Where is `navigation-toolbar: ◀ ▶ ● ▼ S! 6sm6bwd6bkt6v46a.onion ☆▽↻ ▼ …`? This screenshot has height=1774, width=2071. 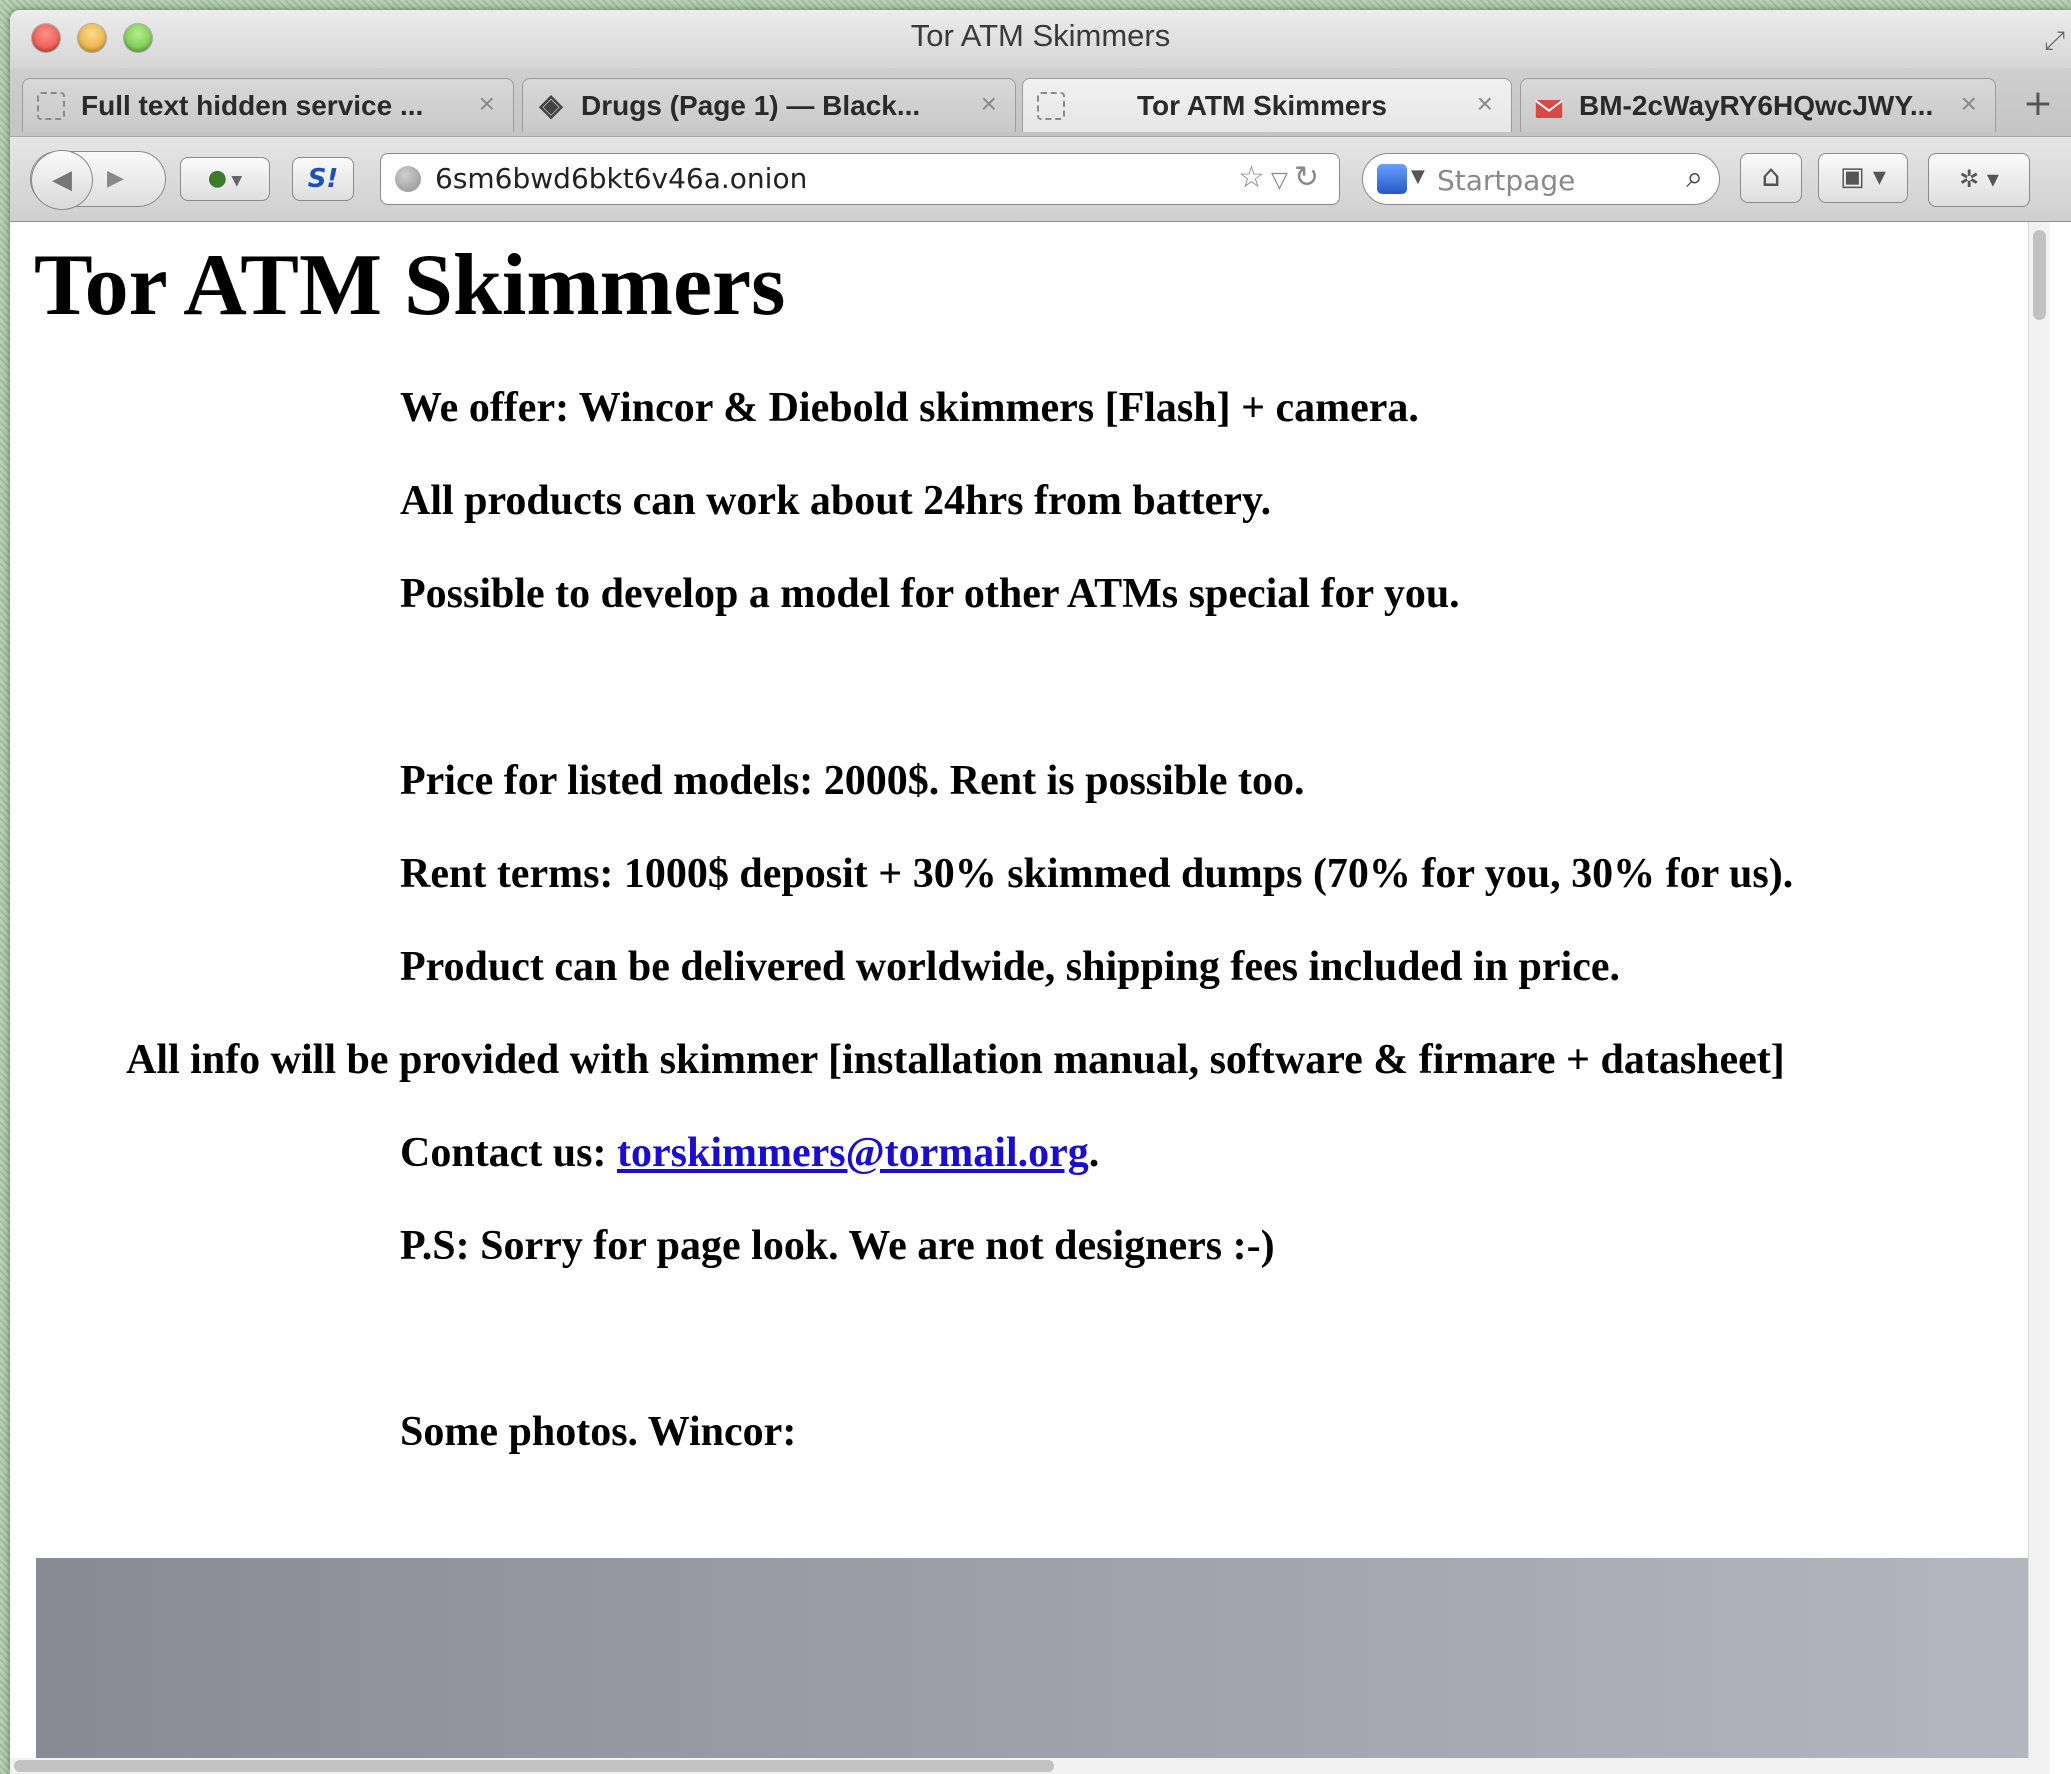
navigation-toolbar: ◀ ▶ ● ▼ S! 6sm6bwd6bkt6v46a.onion ☆▽↻ ▼ … is located at coordinates (1040, 179).